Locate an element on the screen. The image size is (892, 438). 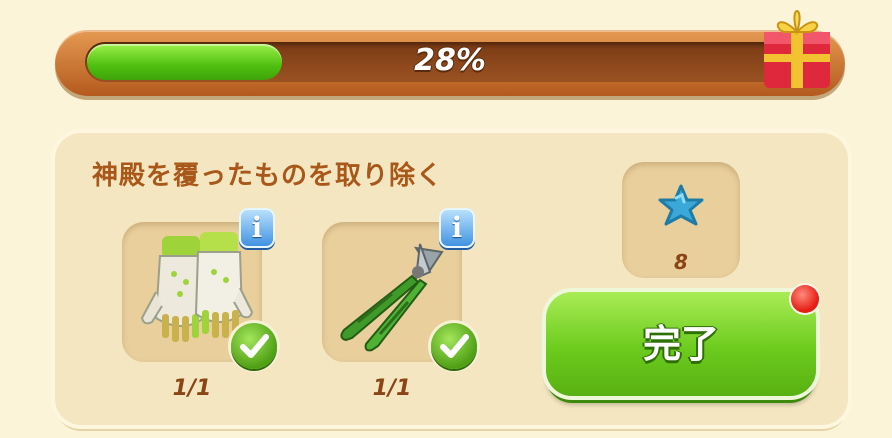
info-button-gloves: i is located at coordinates (257, 228).